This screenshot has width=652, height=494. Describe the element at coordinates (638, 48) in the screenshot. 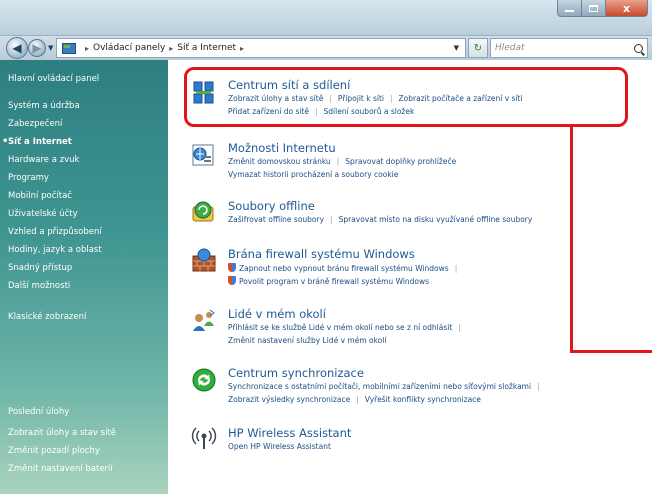

I see `search-icon` at that location.